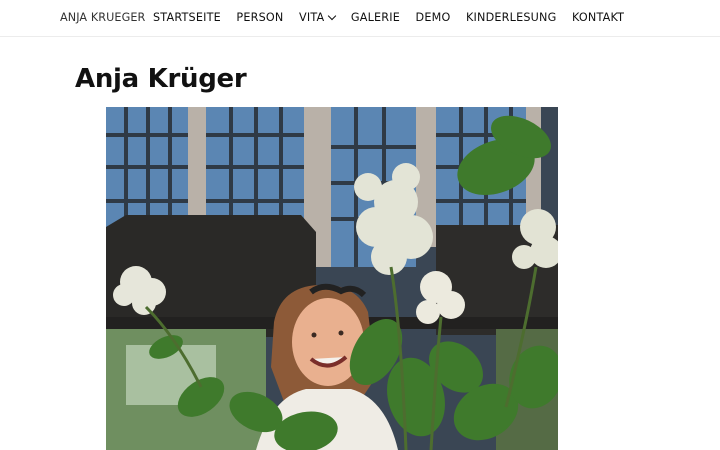 The image size is (720, 450). What do you see at coordinates (332, 15) in the screenshot?
I see `chevron-down-icon` at bounding box center [332, 15].